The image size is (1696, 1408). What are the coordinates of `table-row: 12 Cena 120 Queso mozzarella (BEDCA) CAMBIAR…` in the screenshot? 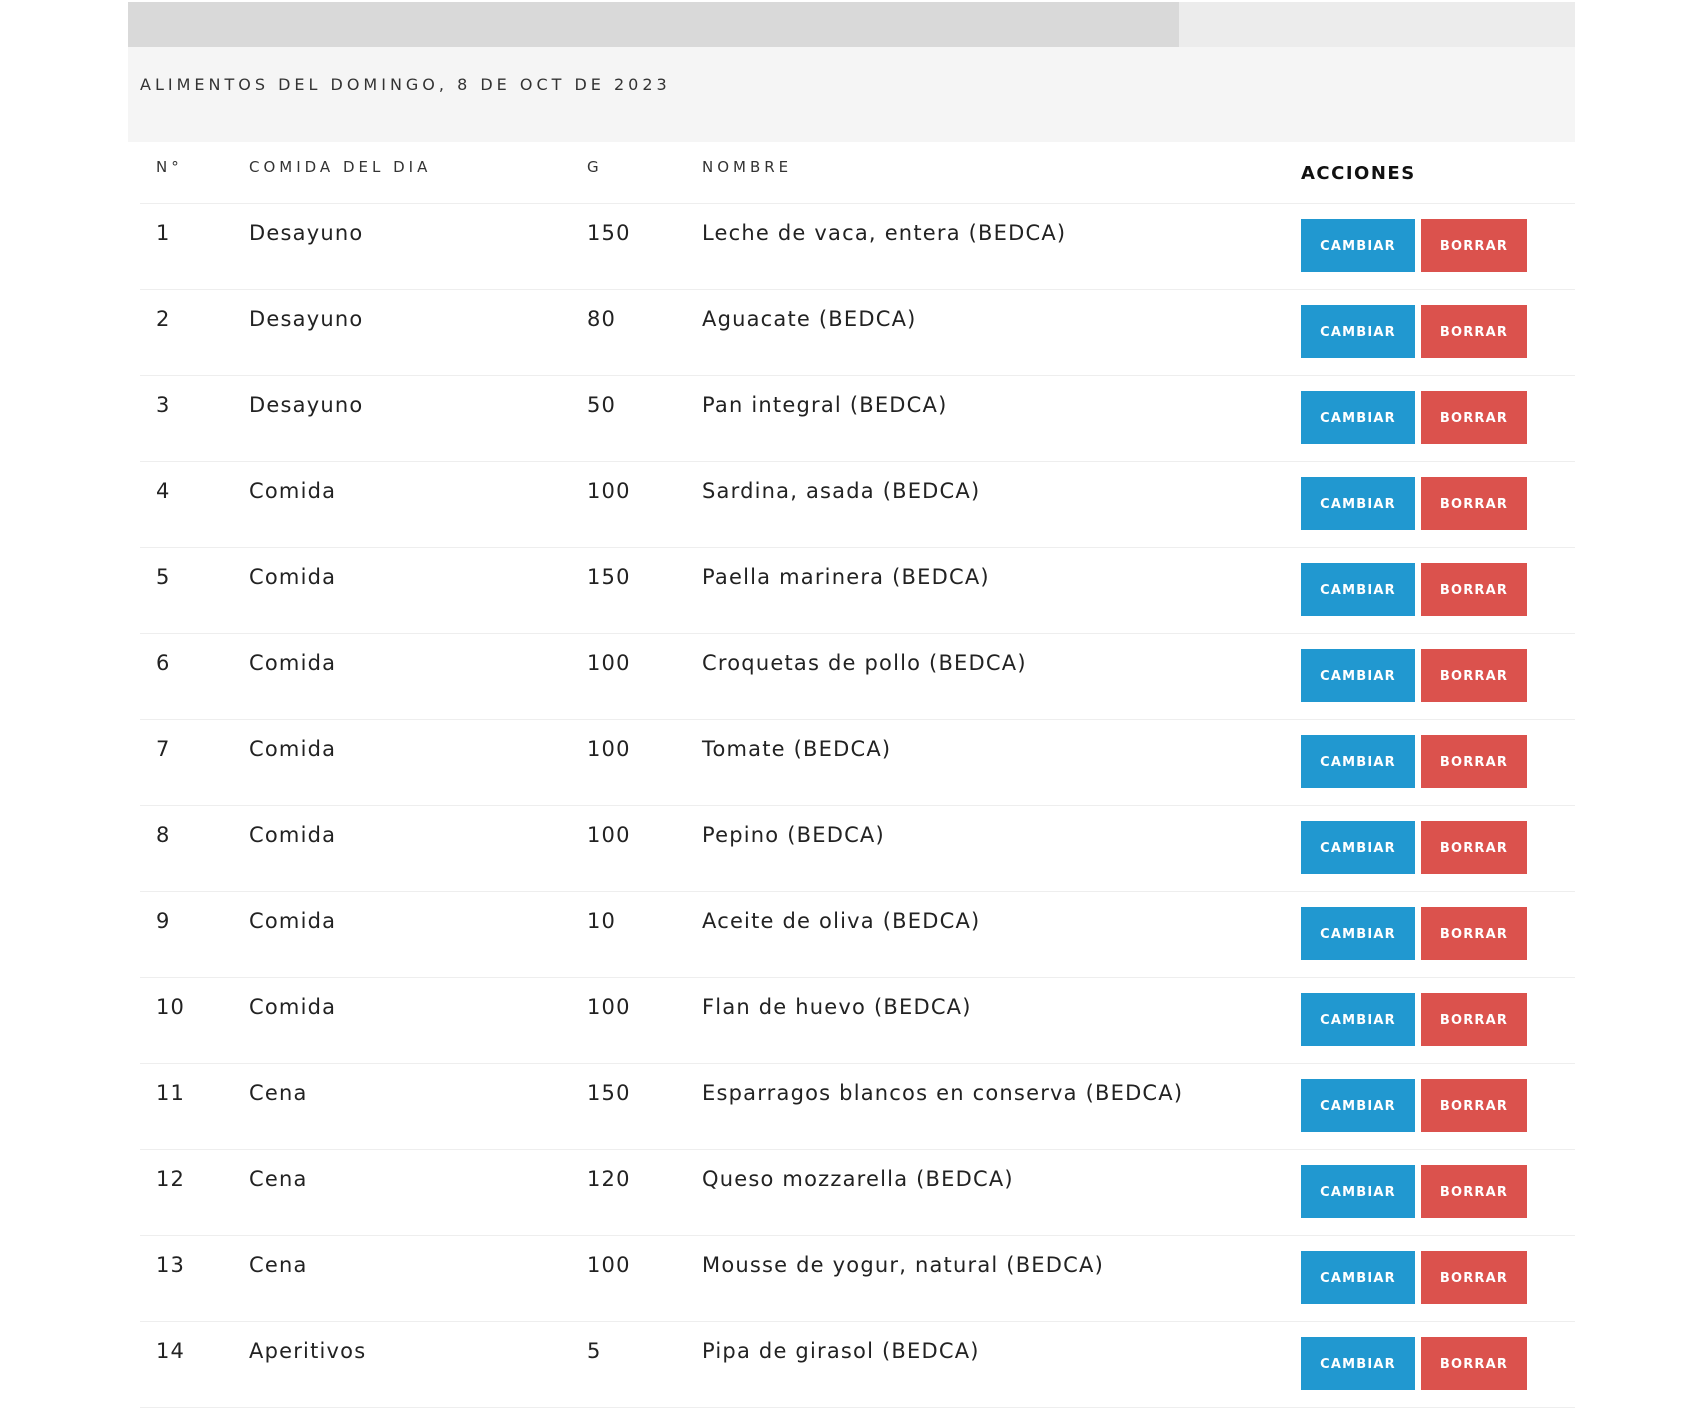 It's located at (857, 1192).